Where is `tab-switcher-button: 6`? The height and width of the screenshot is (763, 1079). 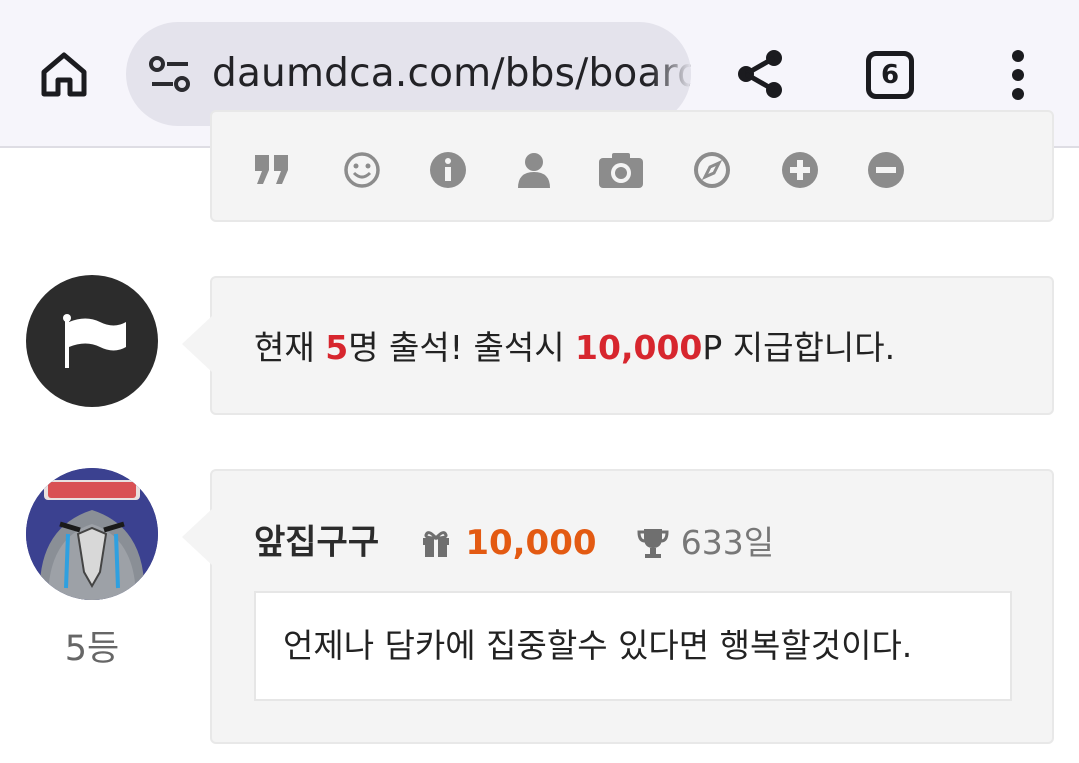 tab-switcher-button: 6 is located at coordinates (890, 75).